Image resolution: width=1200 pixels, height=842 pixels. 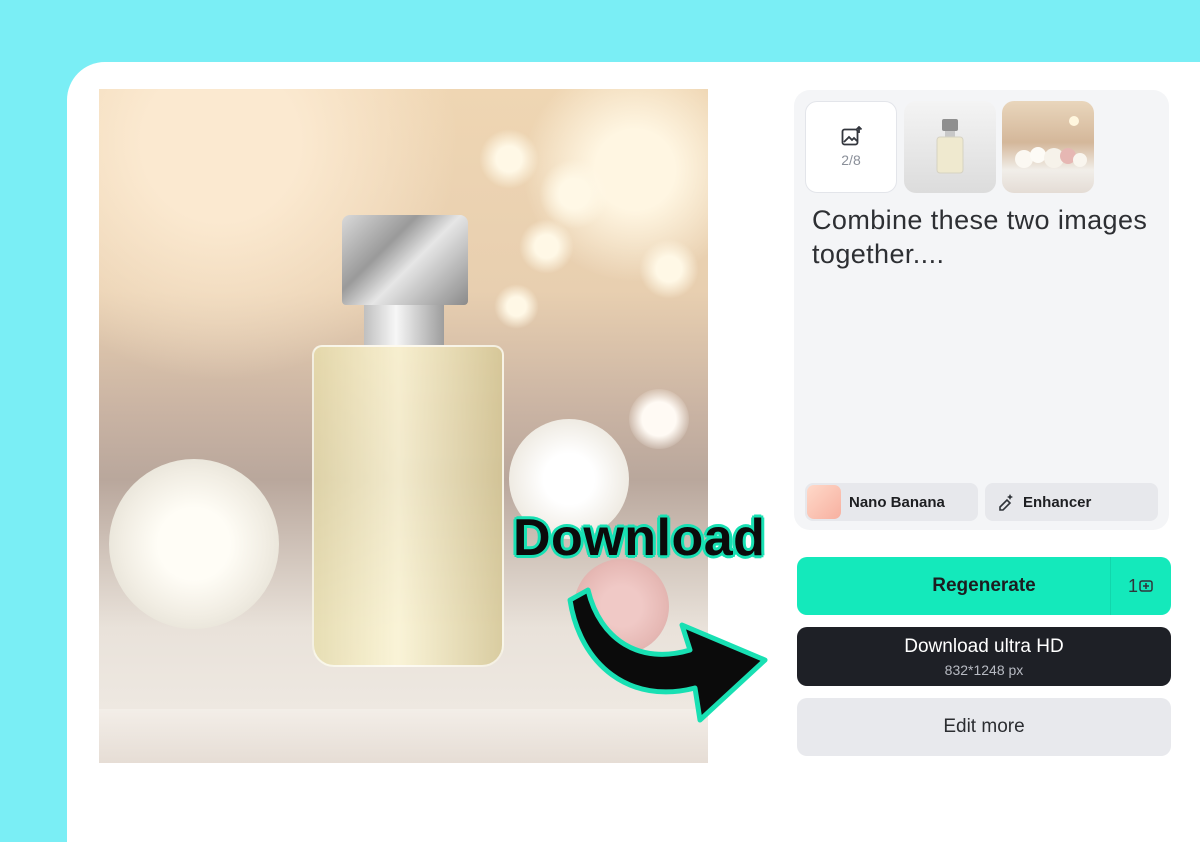 What do you see at coordinates (639, 538) in the screenshot?
I see `download-callout: Download` at bounding box center [639, 538].